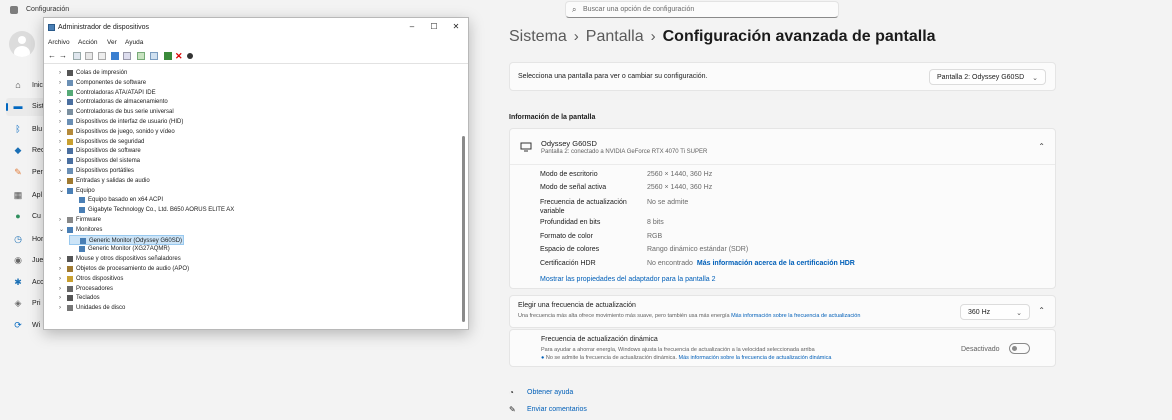  Describe the element at coordinates (615, 36) in the screenshot. I see `breadcrumb-pantalla: Pantalla` at that location.